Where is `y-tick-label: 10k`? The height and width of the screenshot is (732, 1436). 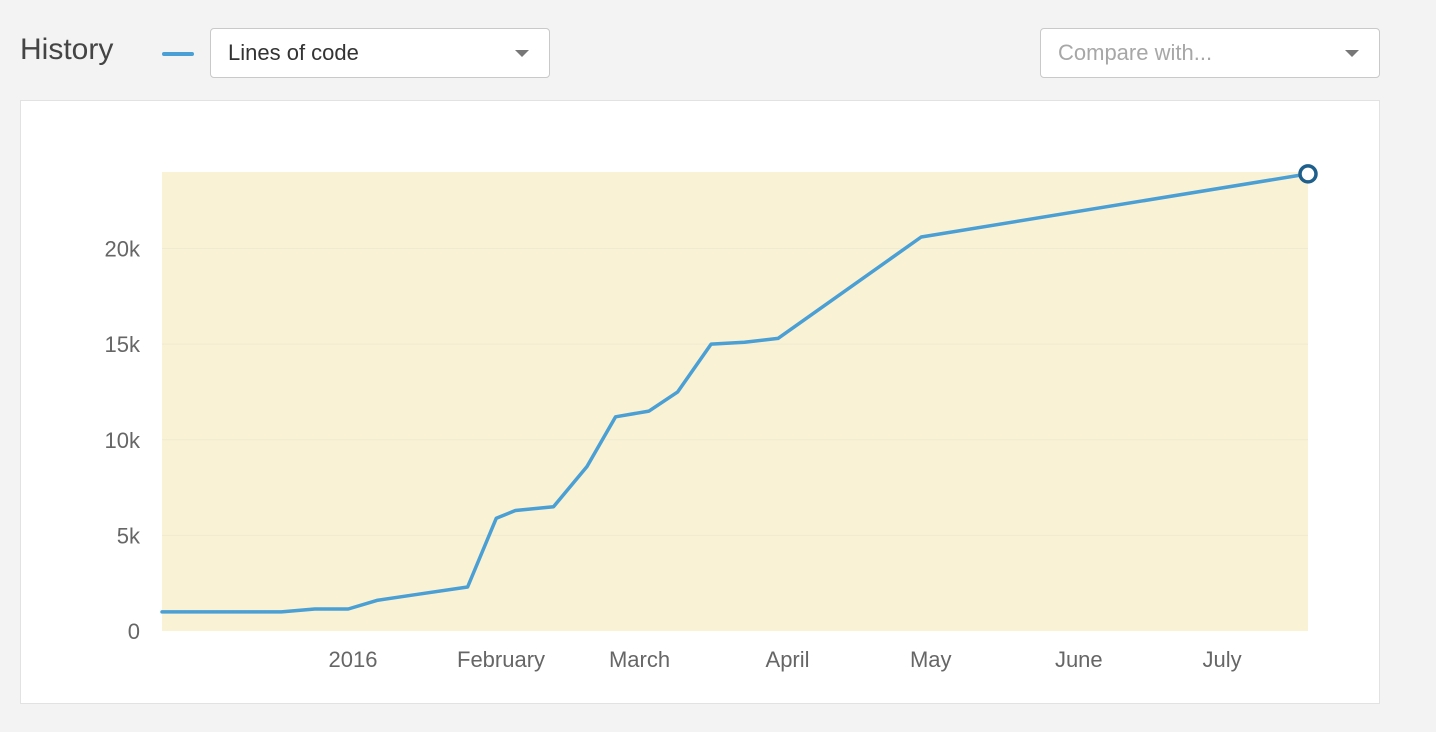 y-tick-label: 10k is located at coordinates (123, 440).